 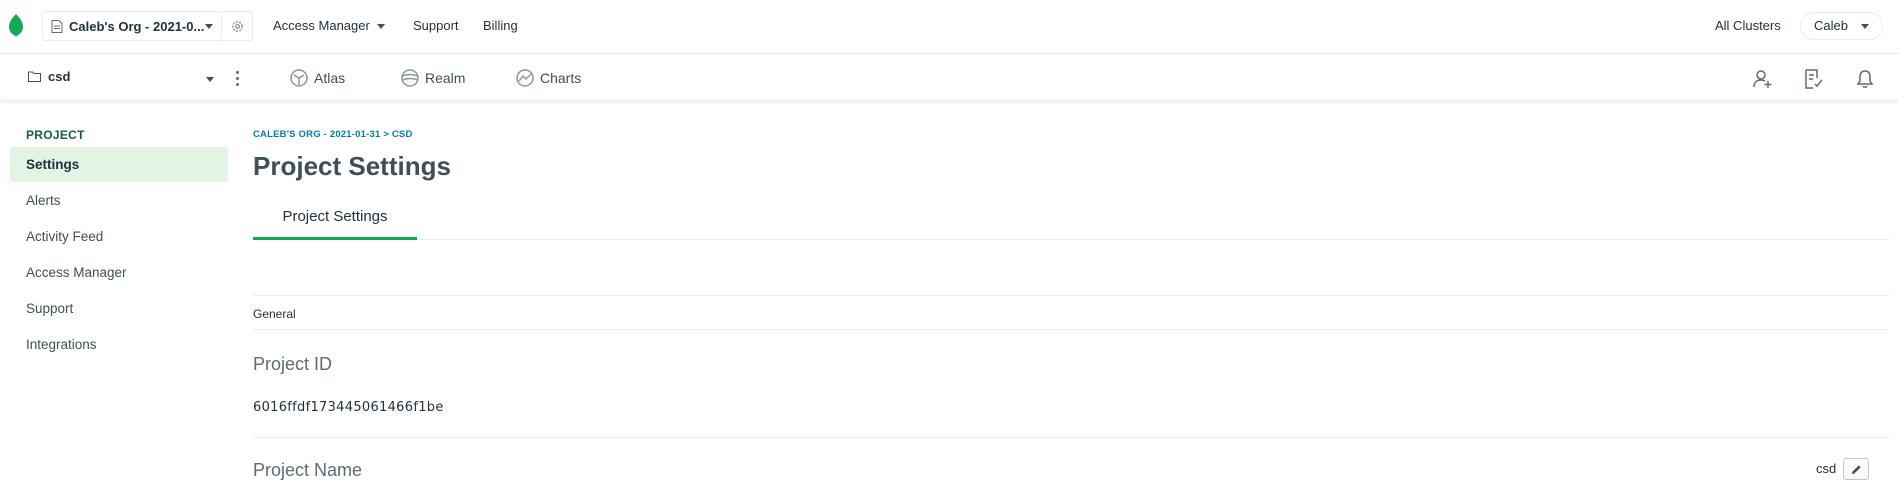 What do you see at coordinates (335, 238) in the screenshot?
I see `active-tab-indicator` at bounding box center [335, 238].